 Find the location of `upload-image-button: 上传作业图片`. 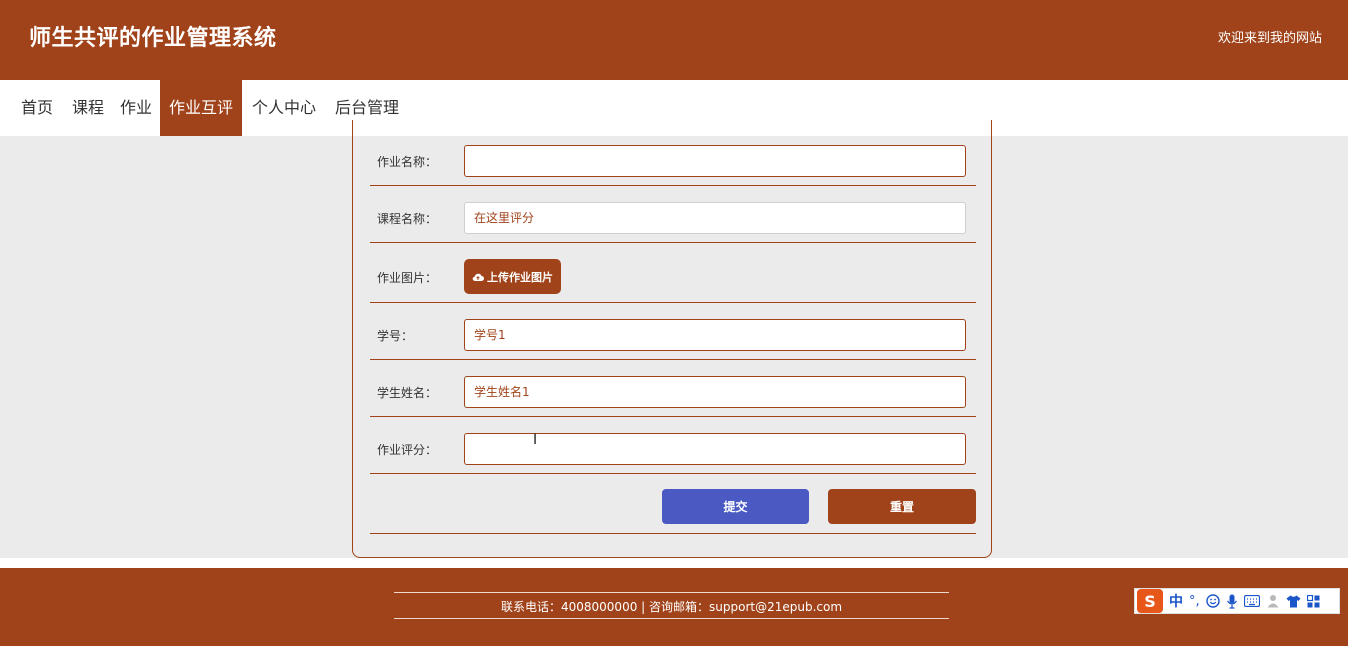

upload-image-button: 上传作业图片 is located at coordinates (512, 276).